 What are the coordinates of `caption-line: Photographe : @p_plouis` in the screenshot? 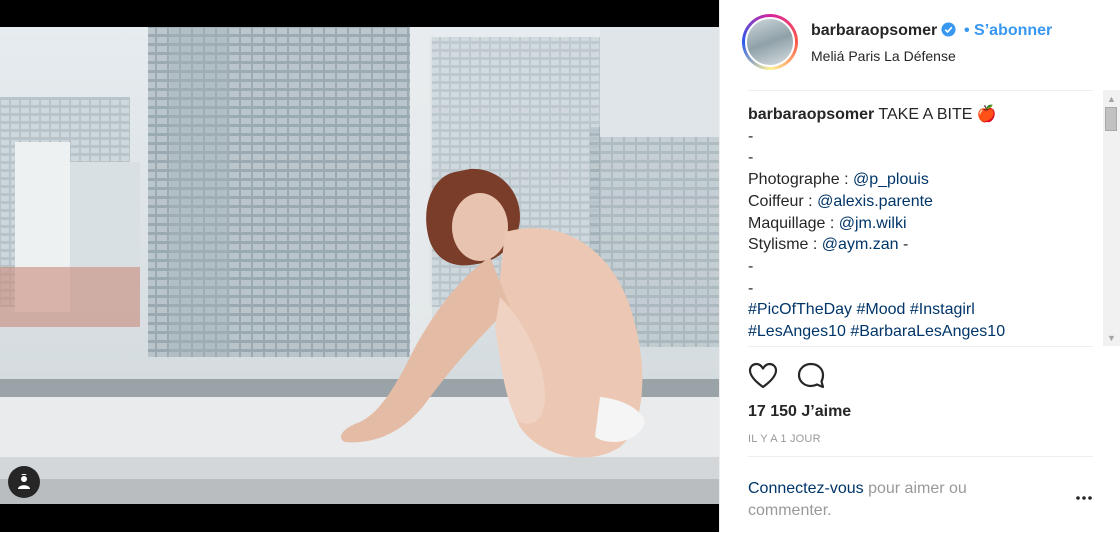 It's located at (920, 180).